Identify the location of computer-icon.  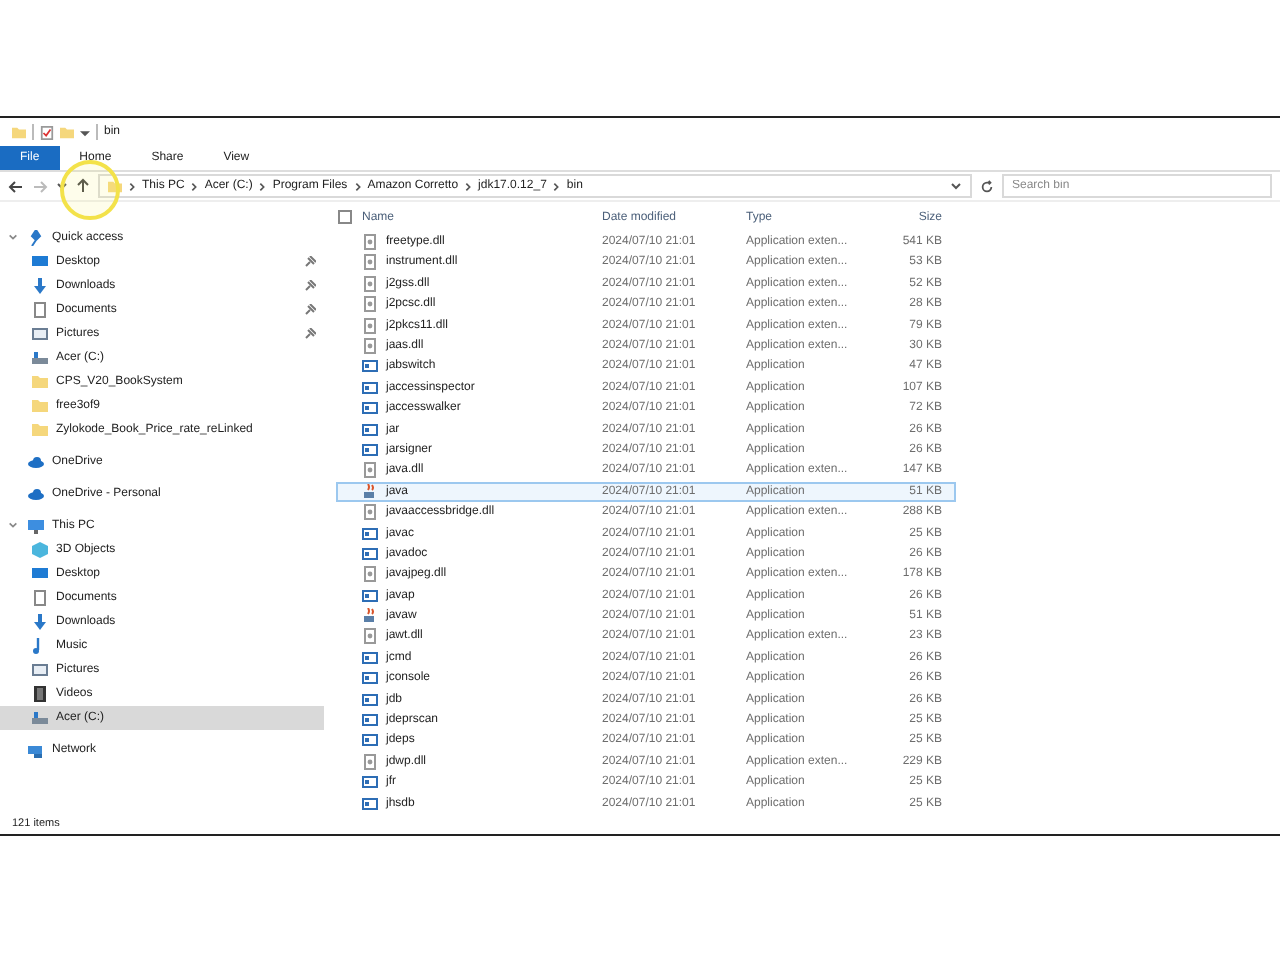
(36, 526).